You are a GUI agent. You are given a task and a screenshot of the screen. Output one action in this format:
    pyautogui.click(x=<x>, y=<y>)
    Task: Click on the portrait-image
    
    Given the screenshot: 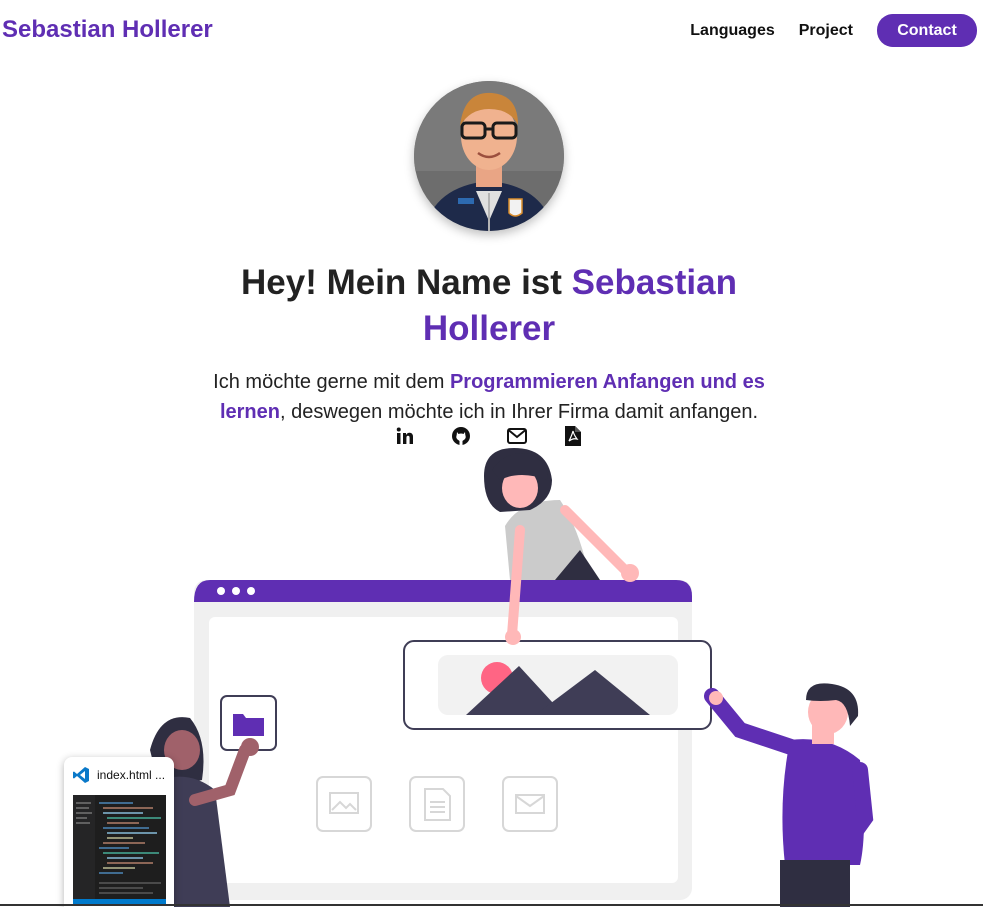 What is the action you would take?
    pyautogui.click(x=489, y=156)
    